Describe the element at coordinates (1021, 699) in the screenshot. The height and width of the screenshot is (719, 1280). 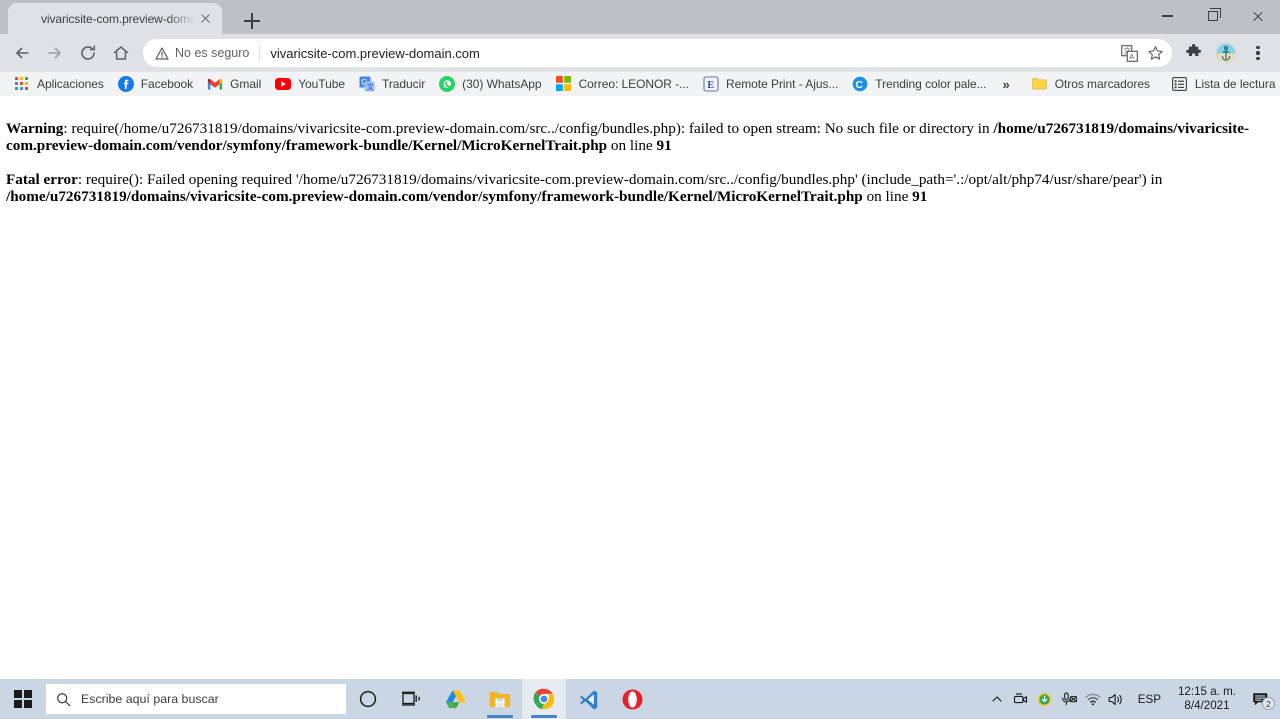
I see `screen-record-icon` at that location.